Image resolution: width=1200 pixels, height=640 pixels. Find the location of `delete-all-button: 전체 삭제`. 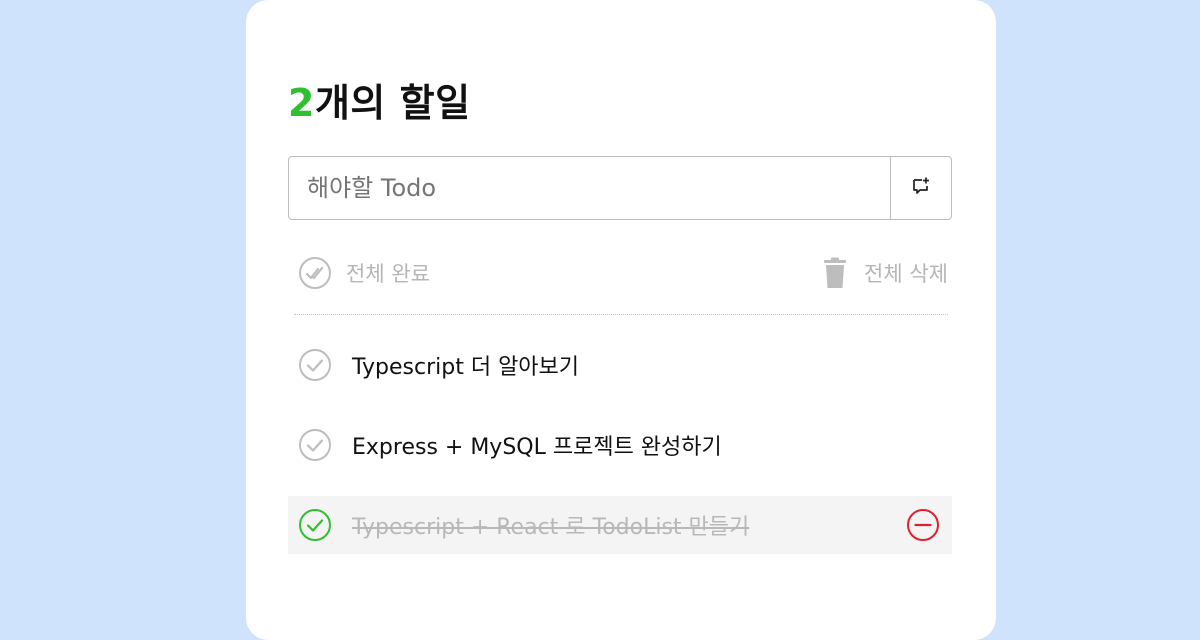

delete-all-button: 전체 삭제 is located at coordinates (885, 273).